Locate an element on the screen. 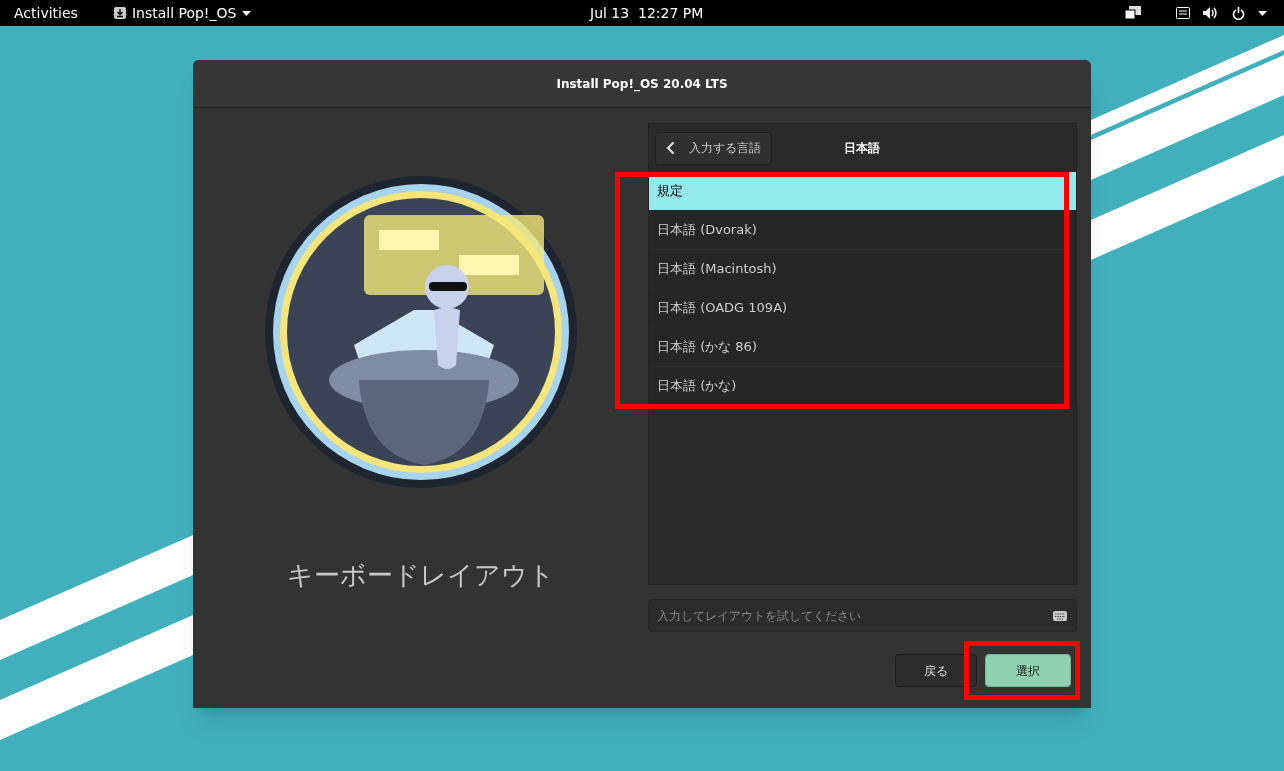 This screenshot has height=771, width=1284. back-label: 入力する言語 is located at coordinates (725, 148).